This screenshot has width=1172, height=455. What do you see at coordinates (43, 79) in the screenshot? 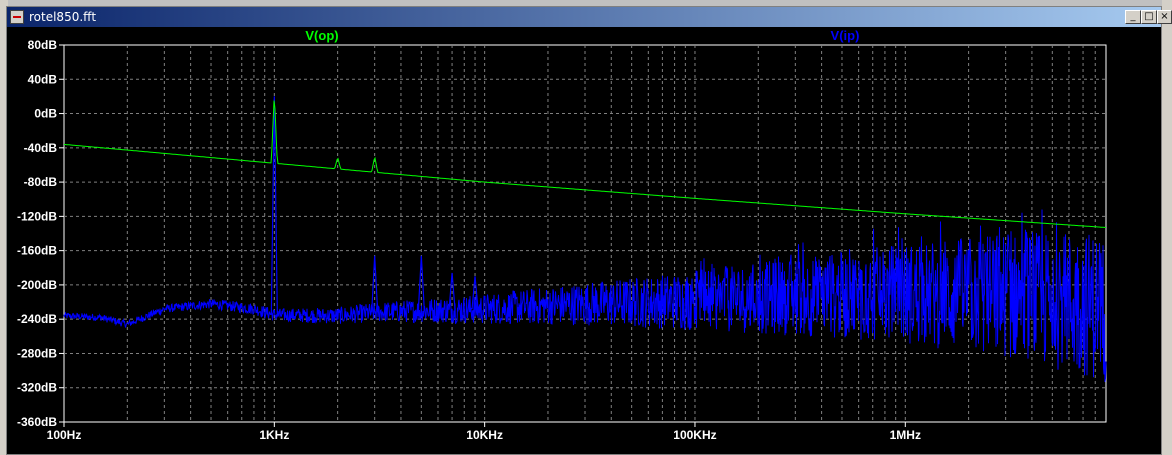
I see `y-tick-label: 40dB` at bounding box center [43, 79].